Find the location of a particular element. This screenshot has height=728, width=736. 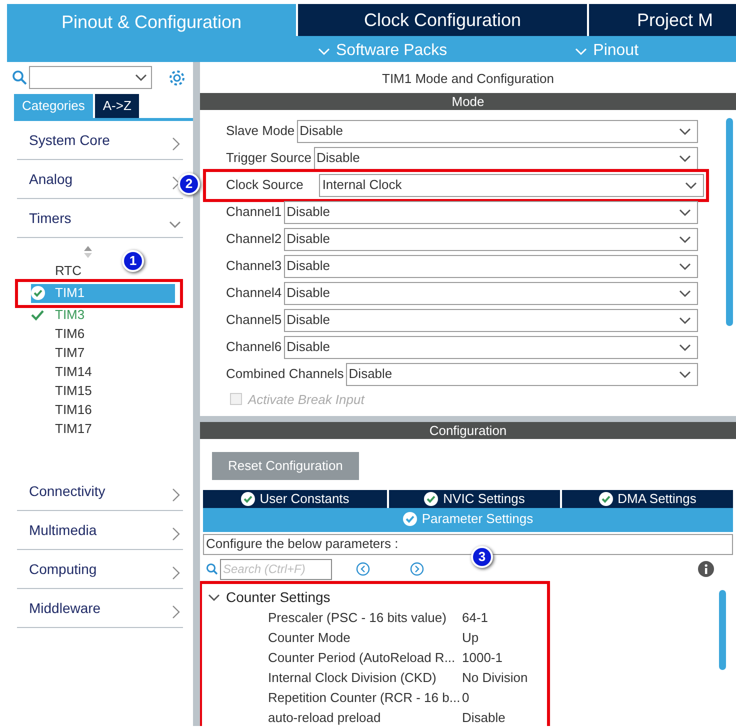

category-item: Connectivity is located at coordinates (100, 491).